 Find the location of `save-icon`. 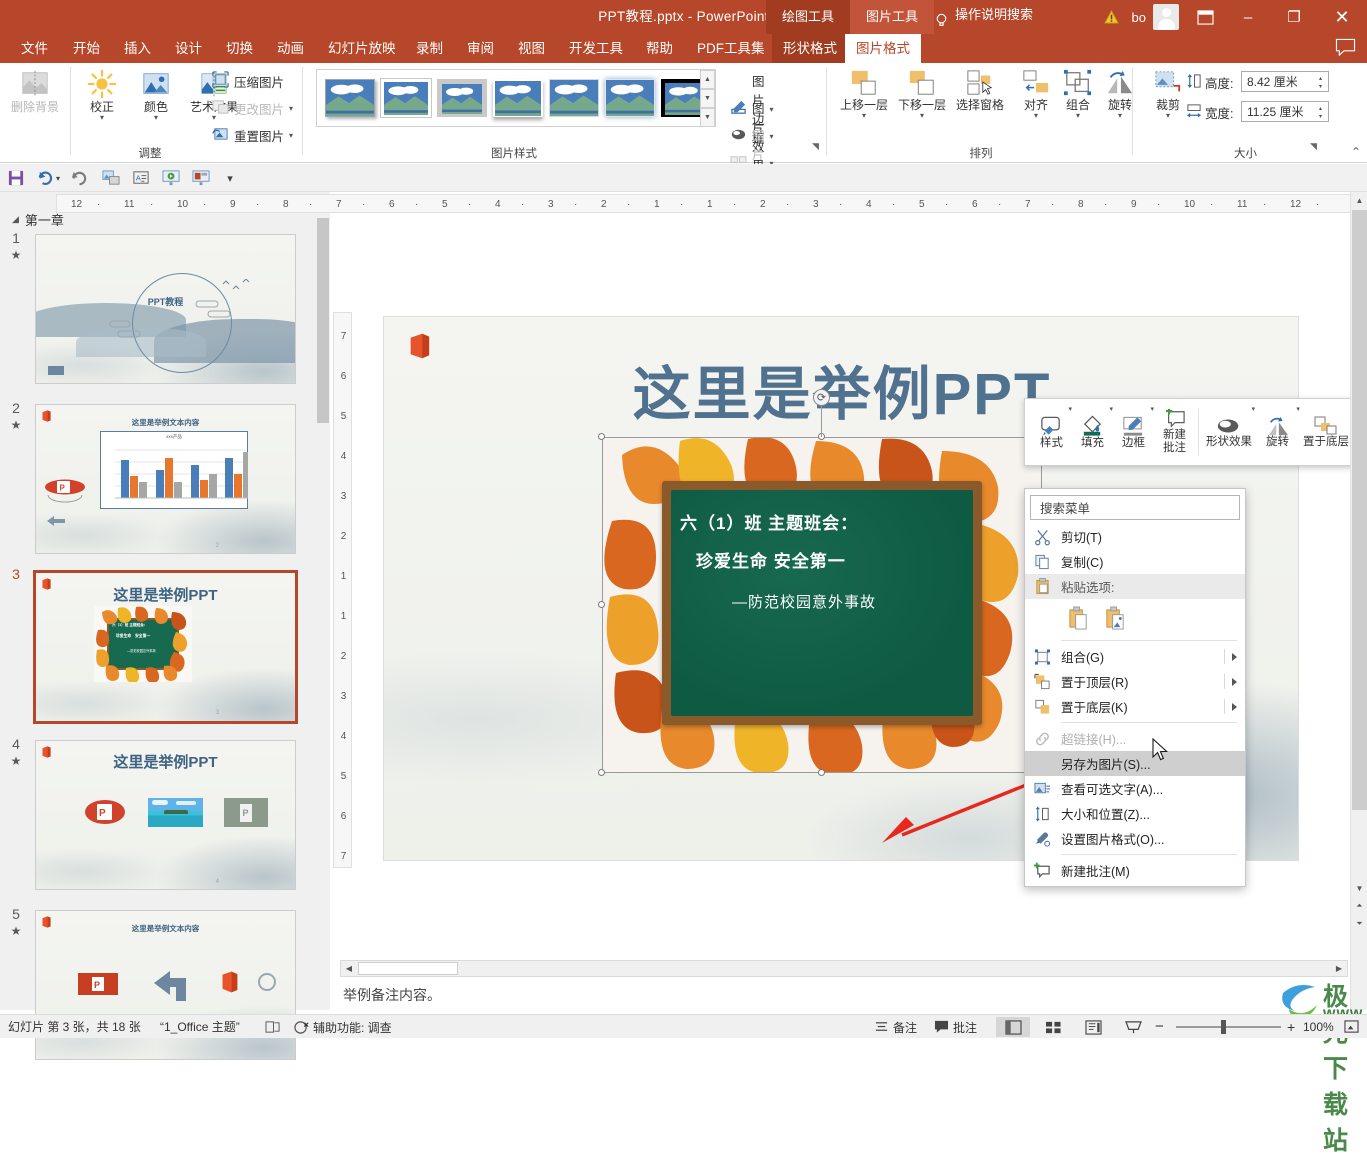

save-icon is located at coordinates (16, 178).